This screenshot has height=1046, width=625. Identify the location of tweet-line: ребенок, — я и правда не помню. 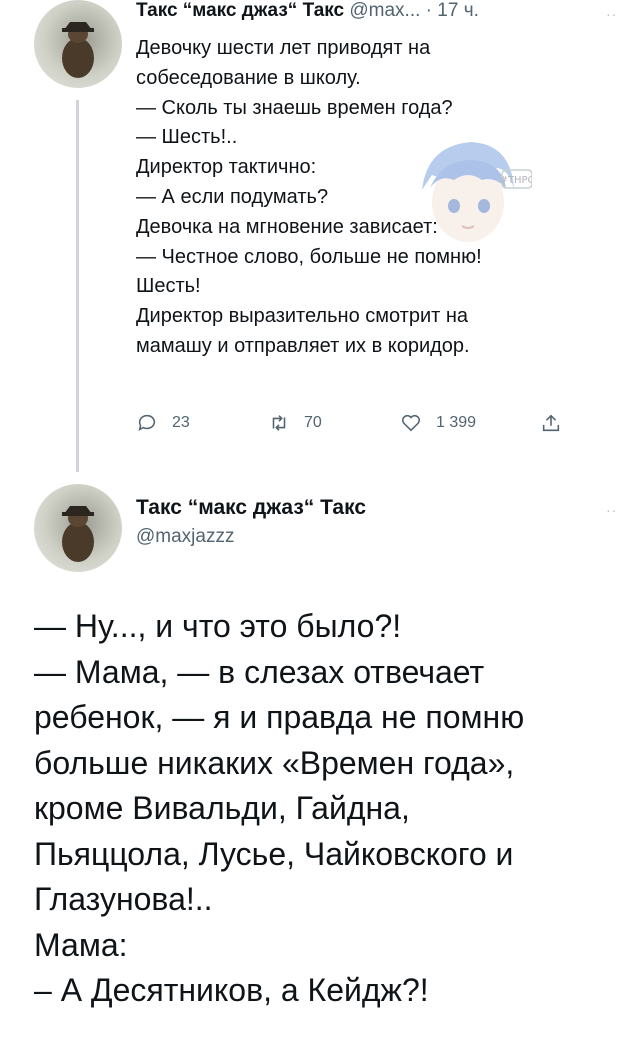
(279, 717).